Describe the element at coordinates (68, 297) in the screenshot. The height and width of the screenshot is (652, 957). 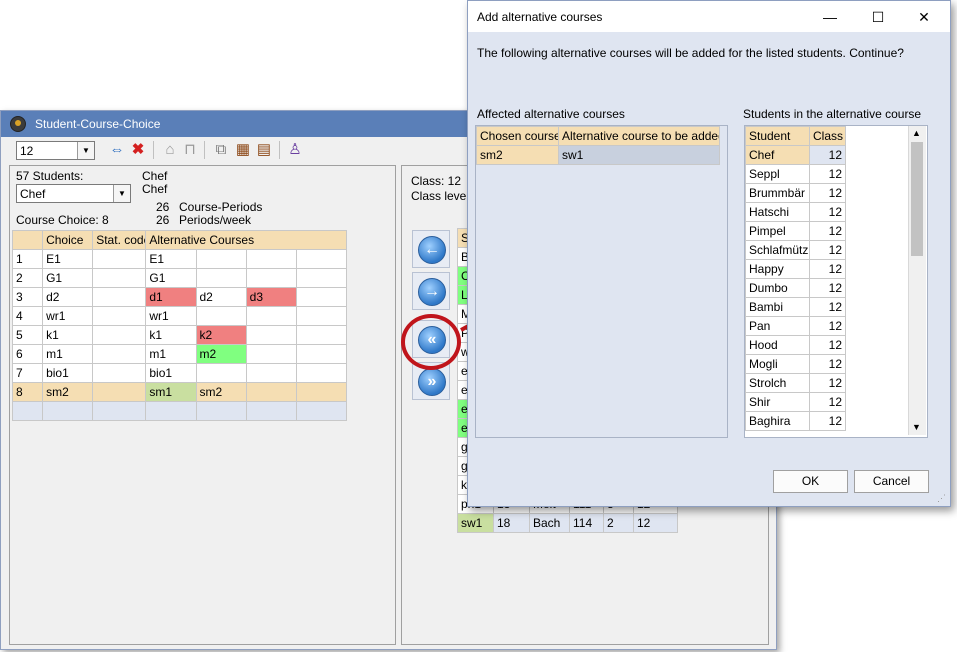
I see `choice-cell: d2` at that location.